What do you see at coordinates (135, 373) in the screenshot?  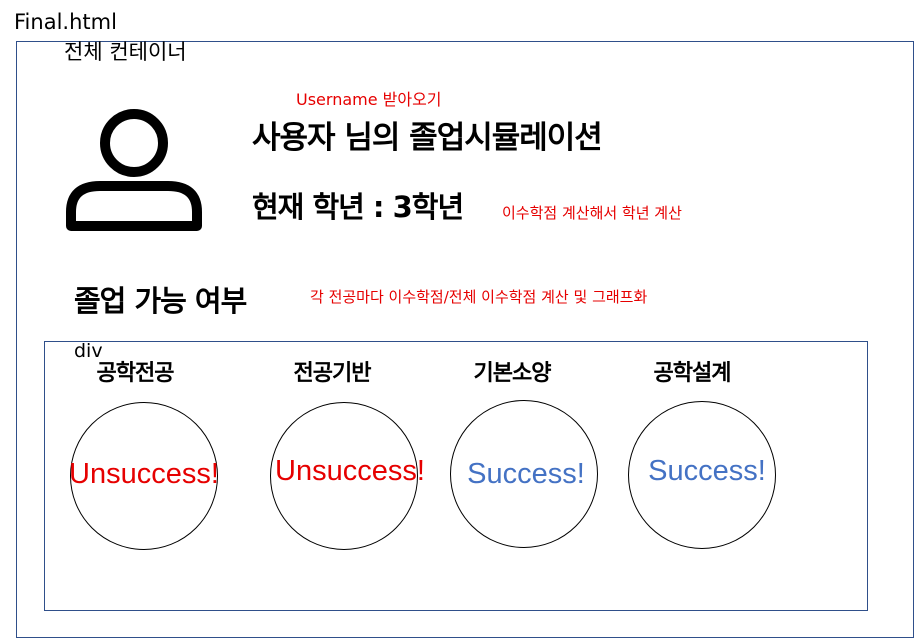 I see `category-label-engineering-major: 공학전공` at bounding box center [135, 373].